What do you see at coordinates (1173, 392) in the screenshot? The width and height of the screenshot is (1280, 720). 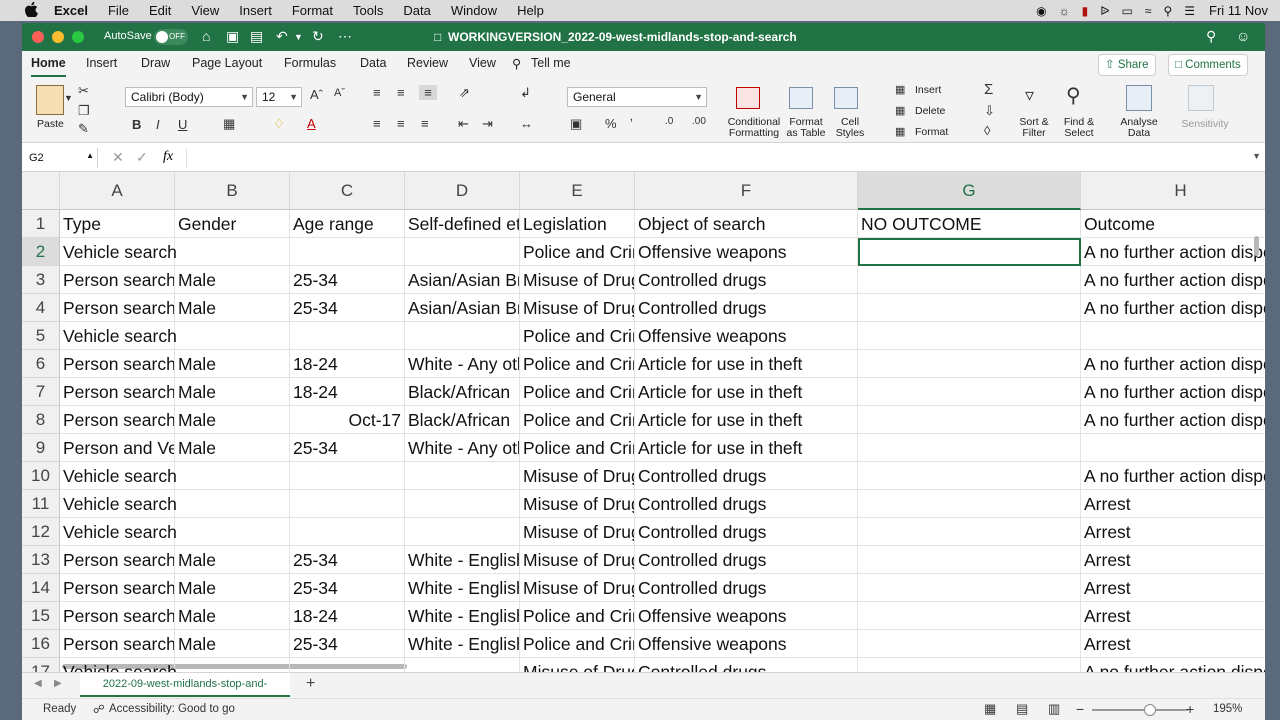 I see `cell-h7: A no further action disposal` at bounding box center [1173, 392].